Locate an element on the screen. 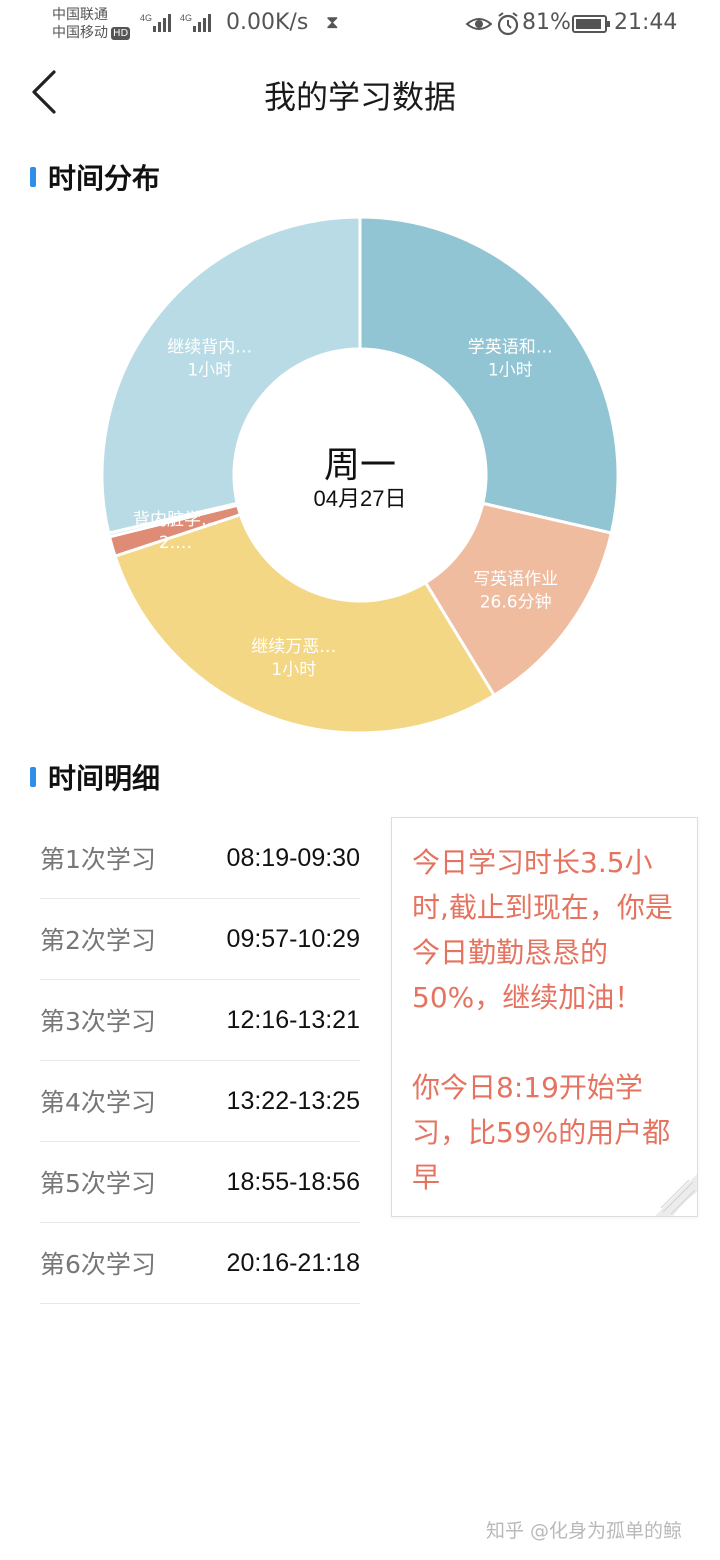 This screenshot has height=1560, width=720. status-bar: 中国联通 中国移动 HD 4G 4G 0.00K/s ⧗ 81% 21:44 is located at coordinates (360, 25).